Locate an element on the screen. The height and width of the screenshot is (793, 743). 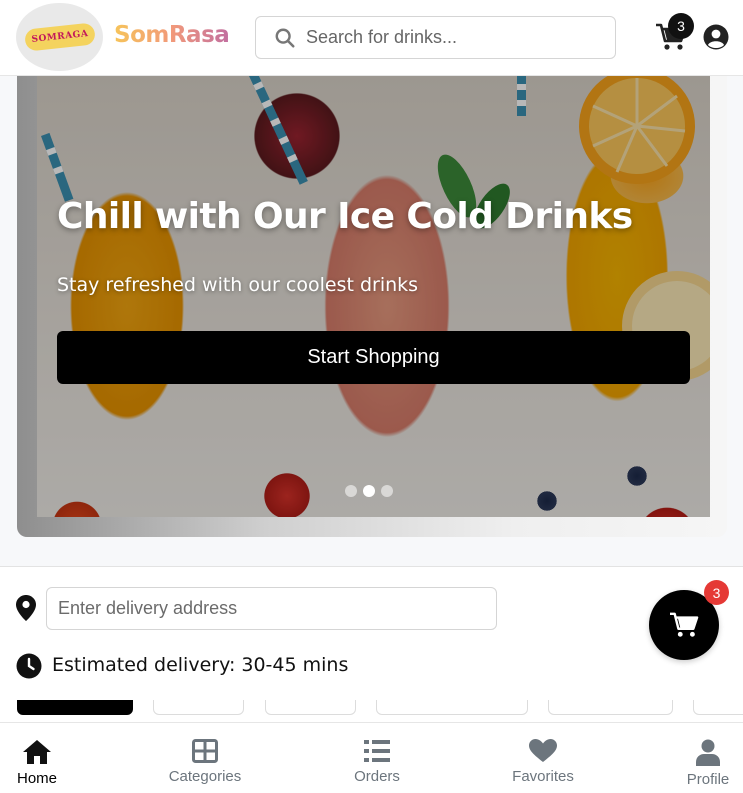
bottom-navigation: Home Categories Orders Favorites Profile is located at coordinates (371, 757).